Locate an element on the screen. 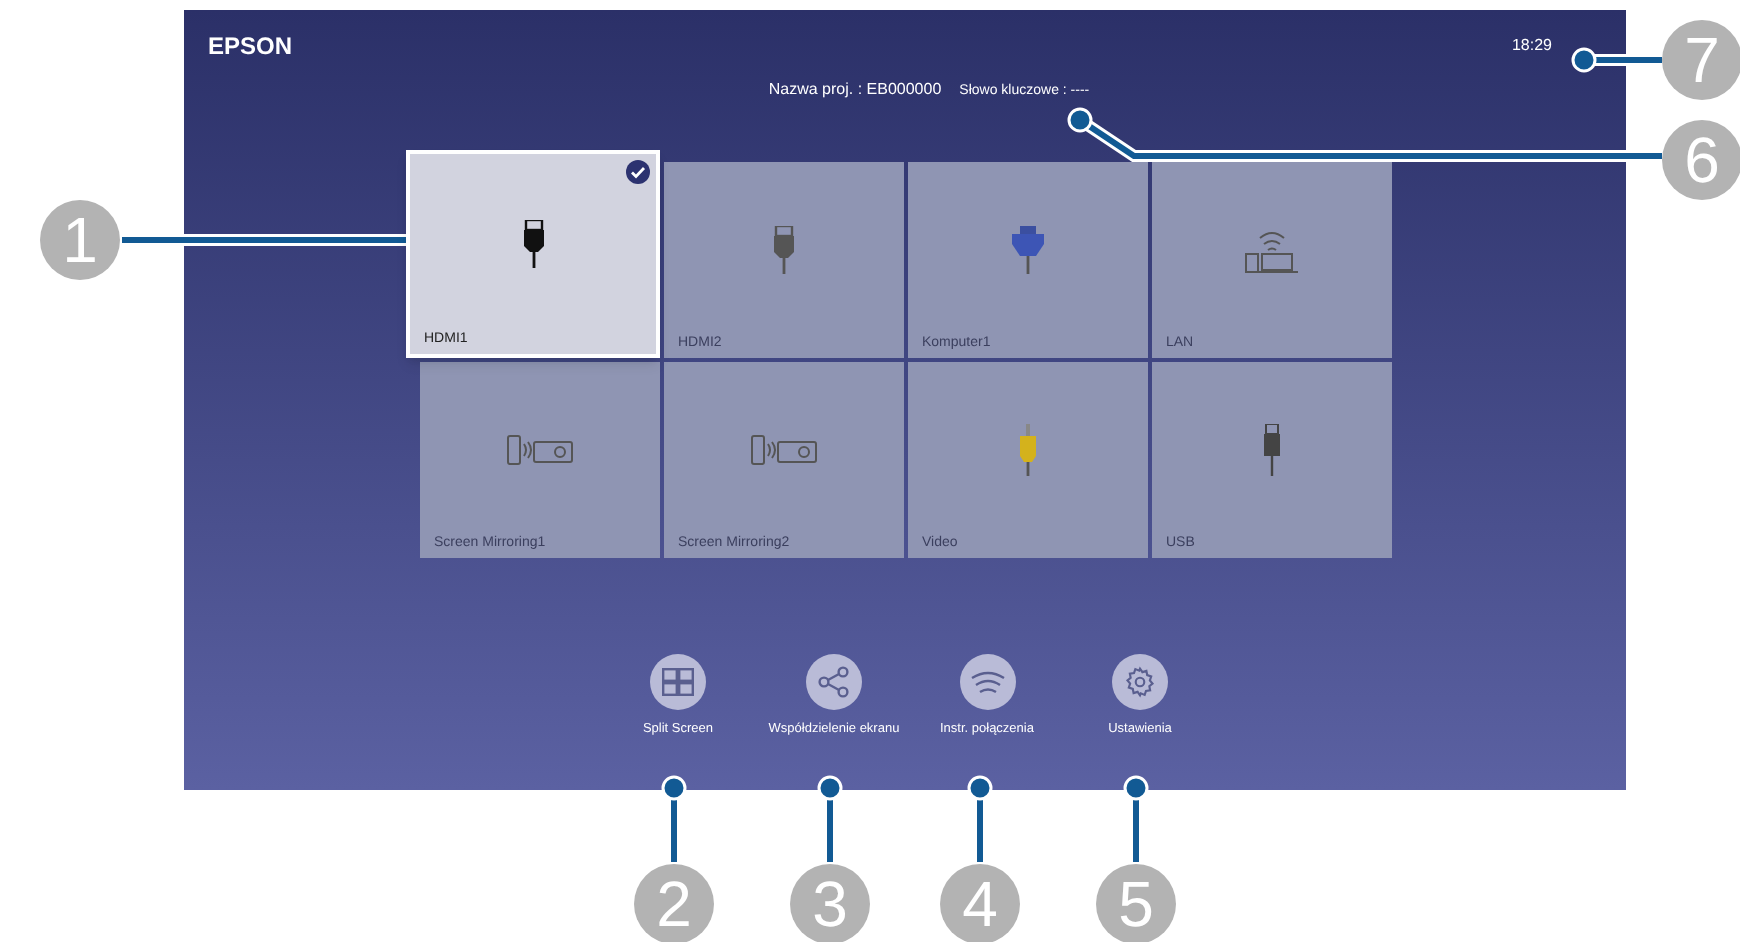 The height and width of the screenshot is (942, 1740). callout-number: 5 is located at coordinates (1136, 903).